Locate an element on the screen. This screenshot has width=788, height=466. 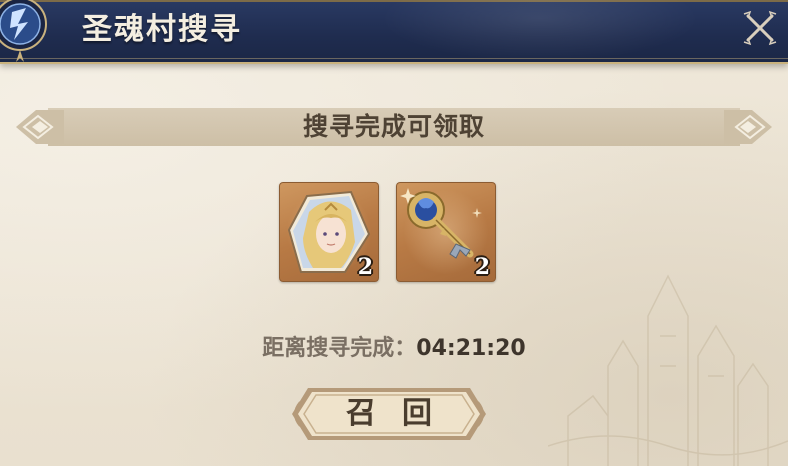
emblem-icon is located at coordinates (23, 31).